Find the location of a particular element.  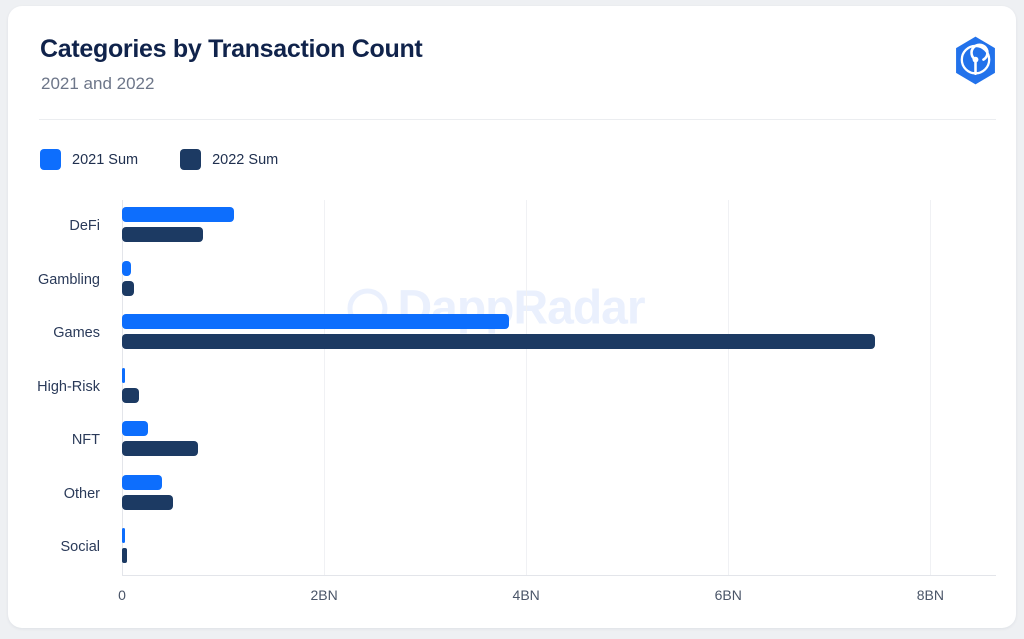

bar-high-risk-2022 is located at coordinates (131, 395).